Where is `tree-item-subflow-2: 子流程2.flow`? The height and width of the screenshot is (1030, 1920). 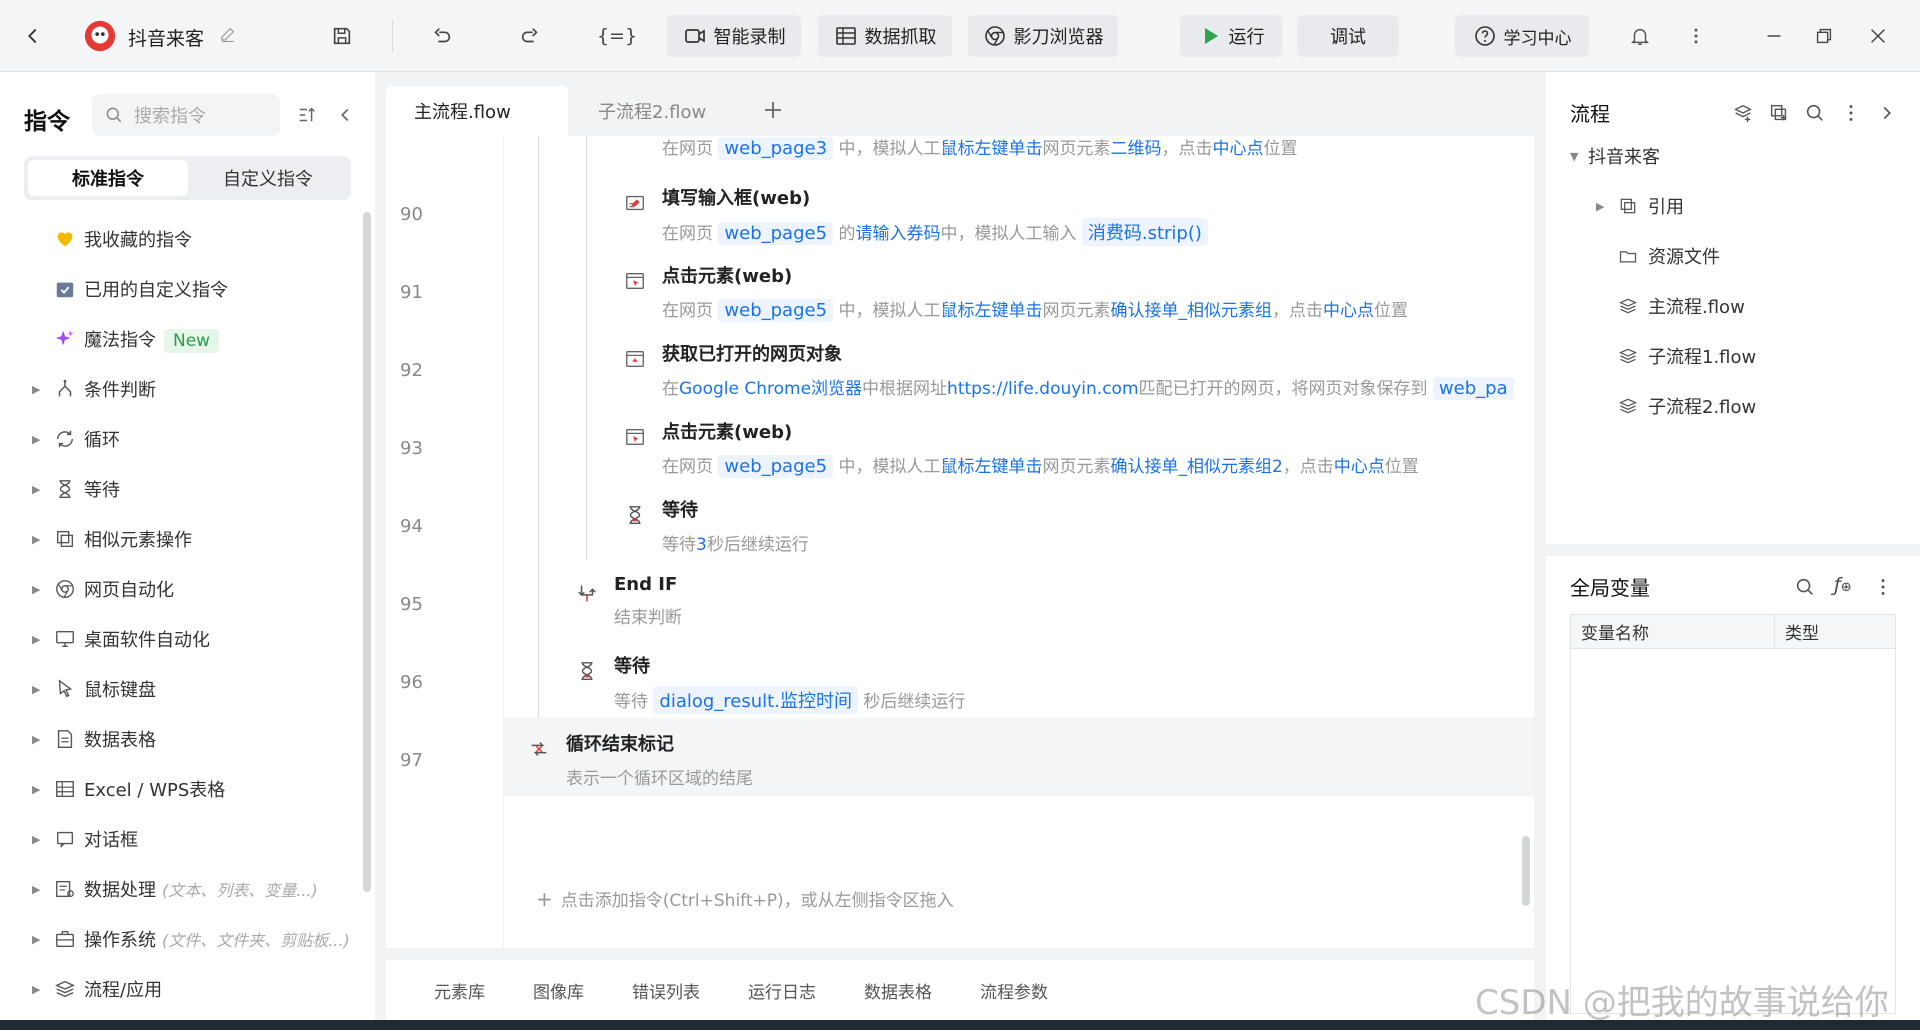 tree-item-subflow-2: 子流程2.flow is located at coordinates (1687, 406).